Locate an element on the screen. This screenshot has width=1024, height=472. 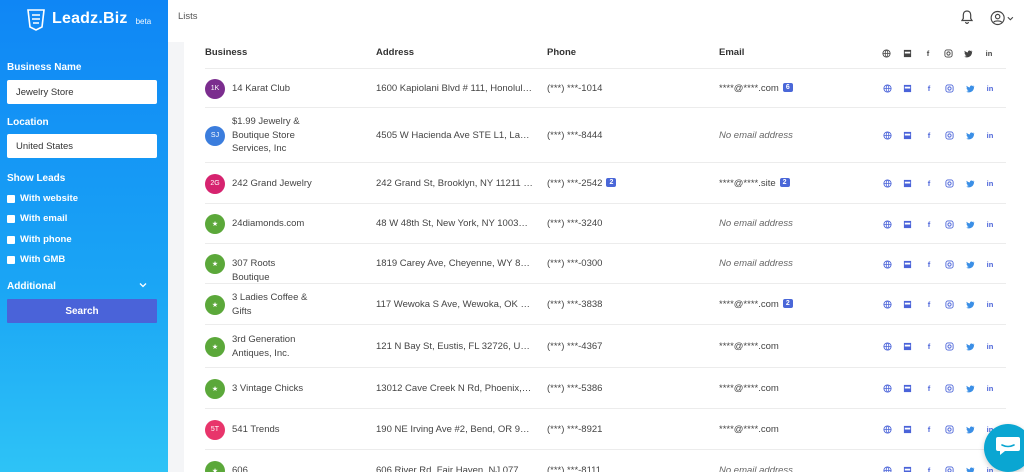
search-button: Search is located at coordinates (82, 311).